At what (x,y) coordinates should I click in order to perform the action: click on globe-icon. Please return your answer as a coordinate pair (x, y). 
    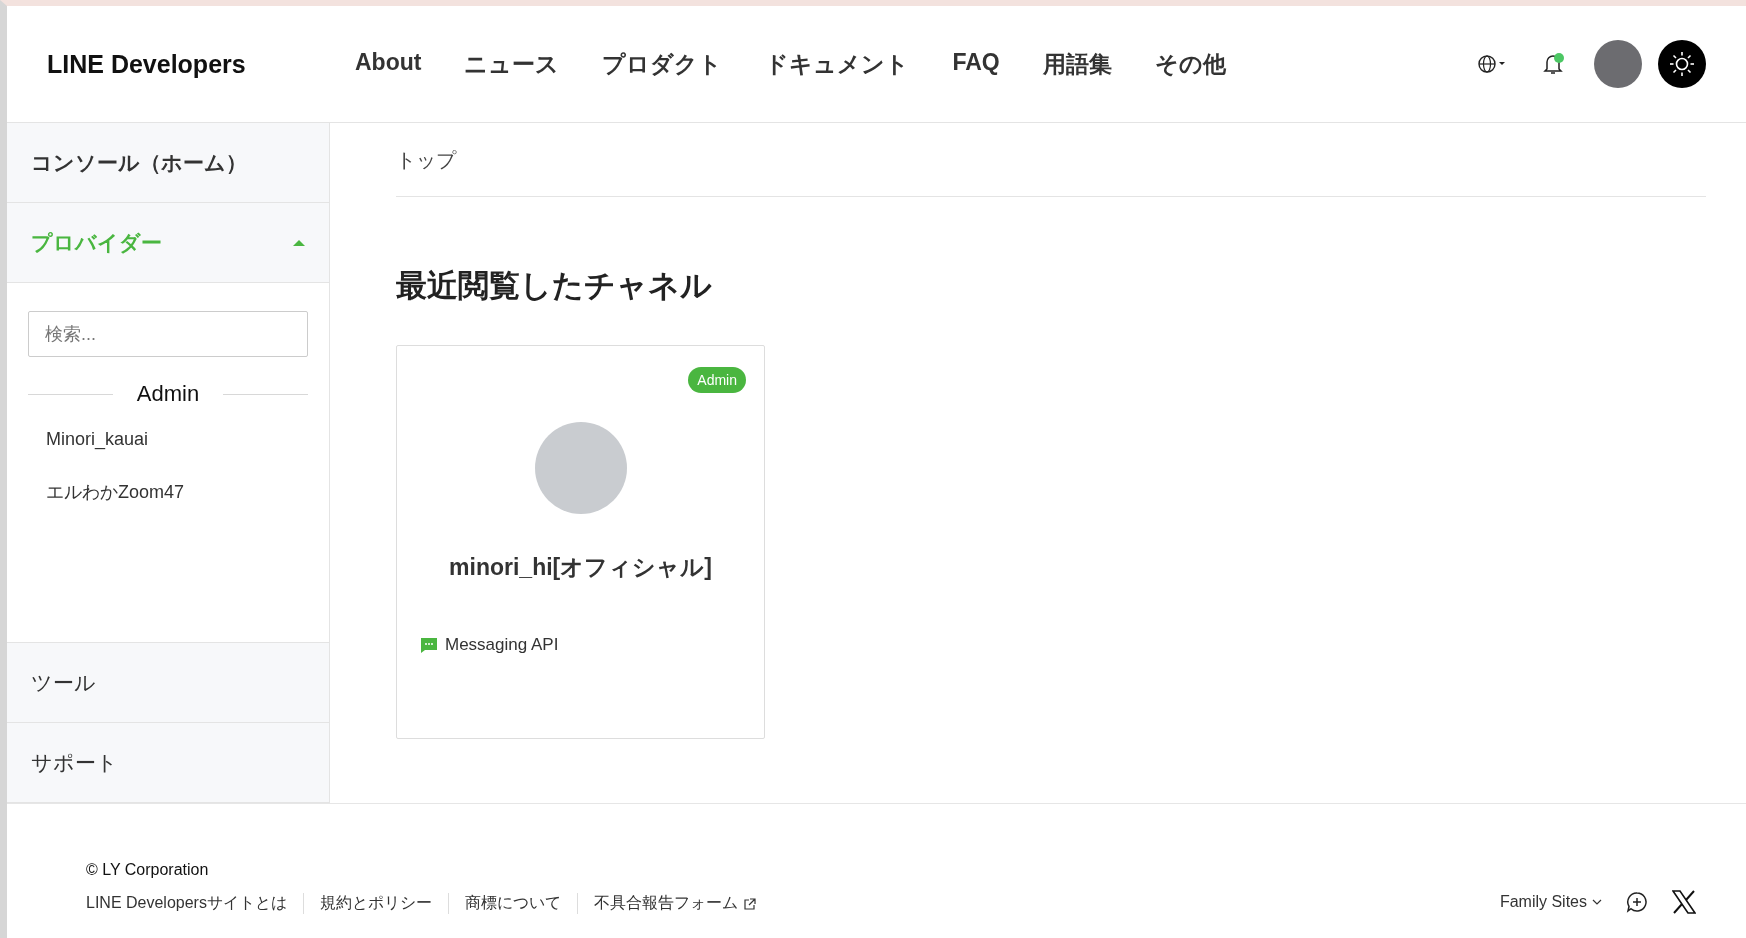
    Looking at the image, I should click on (1492, 64).